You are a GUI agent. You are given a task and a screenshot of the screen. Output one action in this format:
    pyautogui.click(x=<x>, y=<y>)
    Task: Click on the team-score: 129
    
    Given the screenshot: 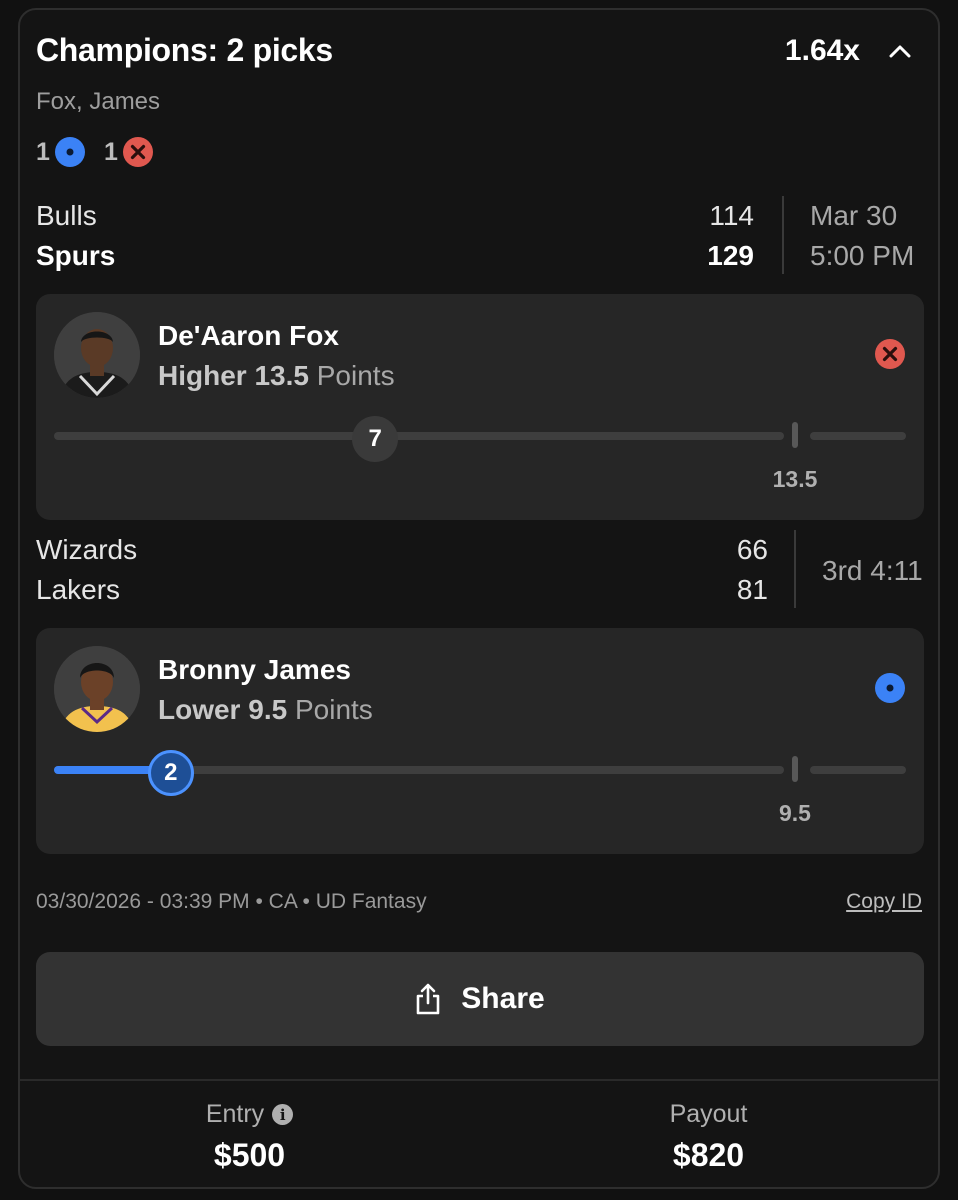 What is the action you would take?
    pyautogui.click(x=730, y=255)
    